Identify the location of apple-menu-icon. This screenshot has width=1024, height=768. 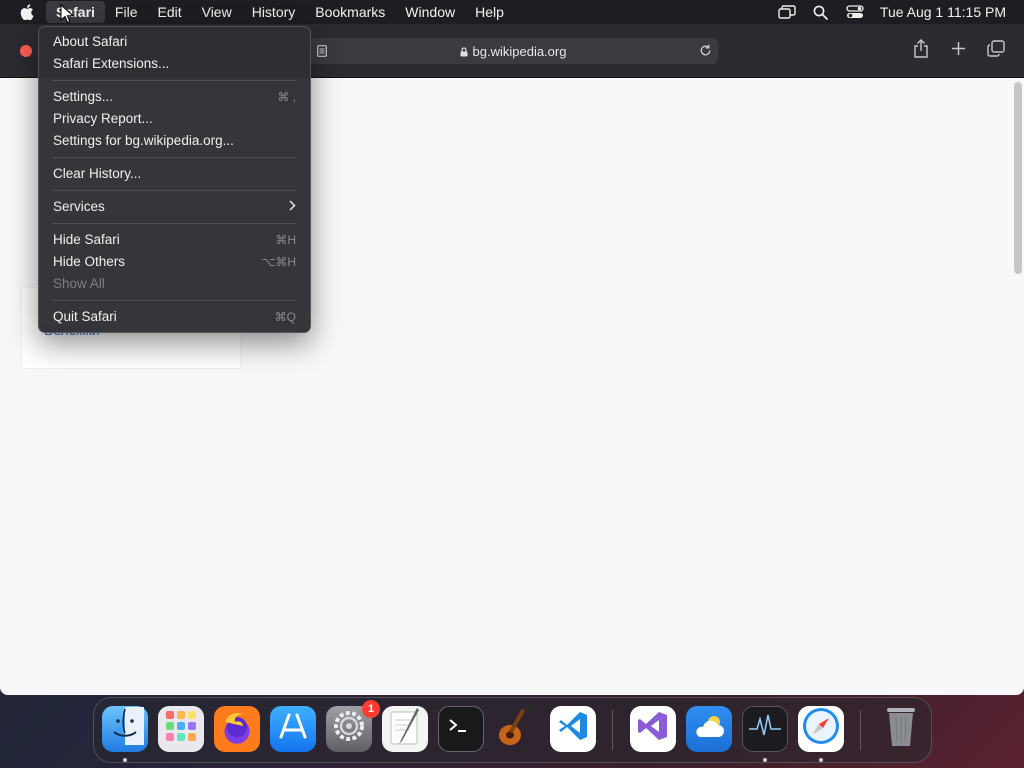
(27, 12).